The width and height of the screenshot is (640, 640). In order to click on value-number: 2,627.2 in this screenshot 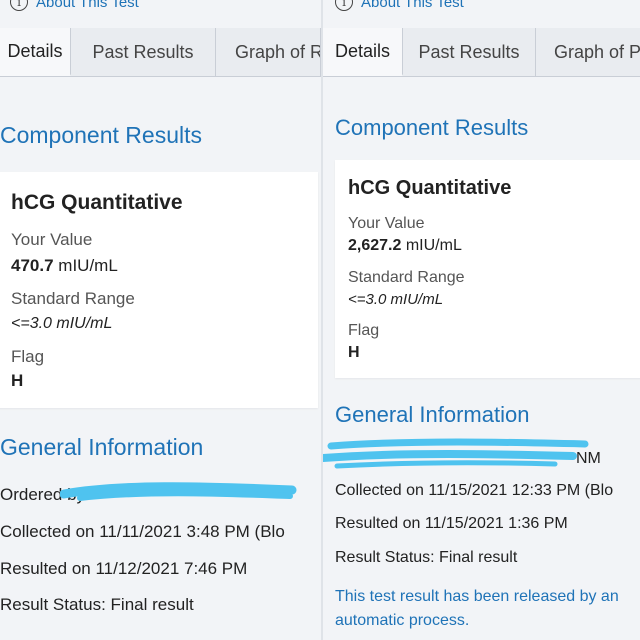, I will do `click(375, 245)`.